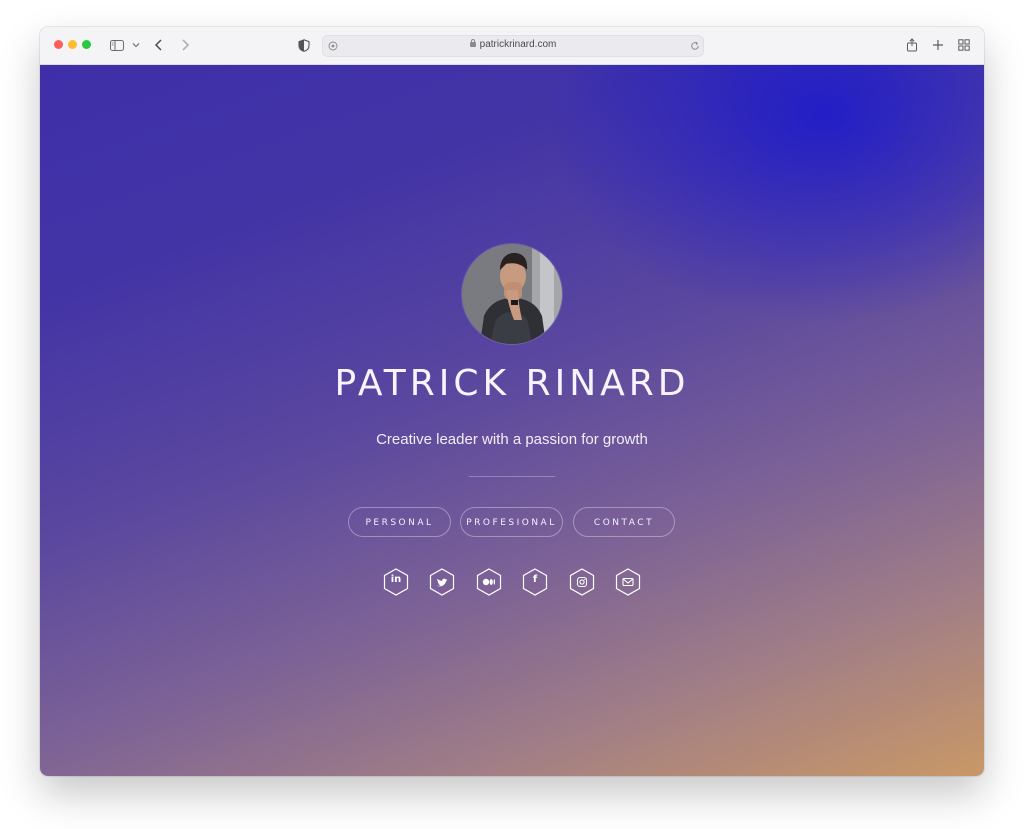 Image resolution: width=1024 pixels, height=829 pixels. Describe the element at coordinates (472, 43) in the screenshot. I see `lock-icon` at that location.